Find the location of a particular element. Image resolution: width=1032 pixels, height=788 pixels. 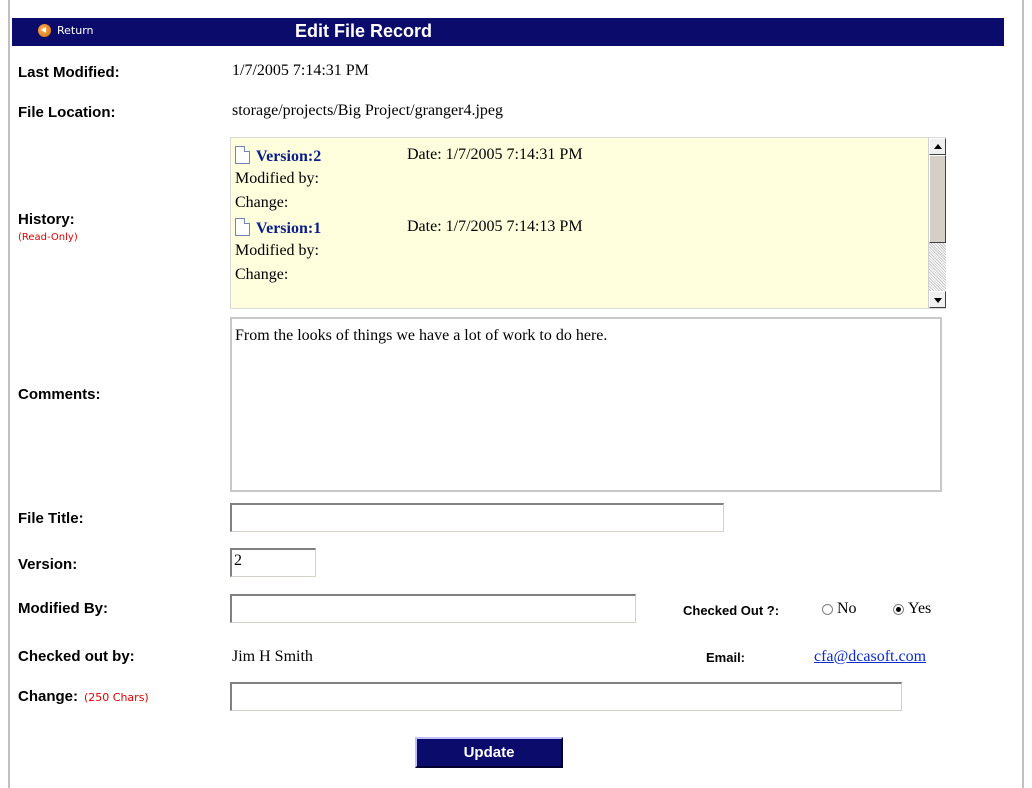

change-label: Change: is located at coordinates (48, 696).